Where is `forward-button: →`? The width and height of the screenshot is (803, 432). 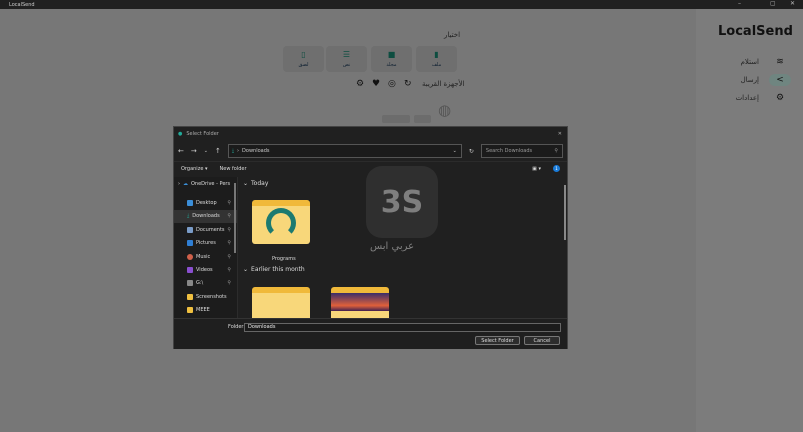
forward-button: → is located at coordinates (194, 151).